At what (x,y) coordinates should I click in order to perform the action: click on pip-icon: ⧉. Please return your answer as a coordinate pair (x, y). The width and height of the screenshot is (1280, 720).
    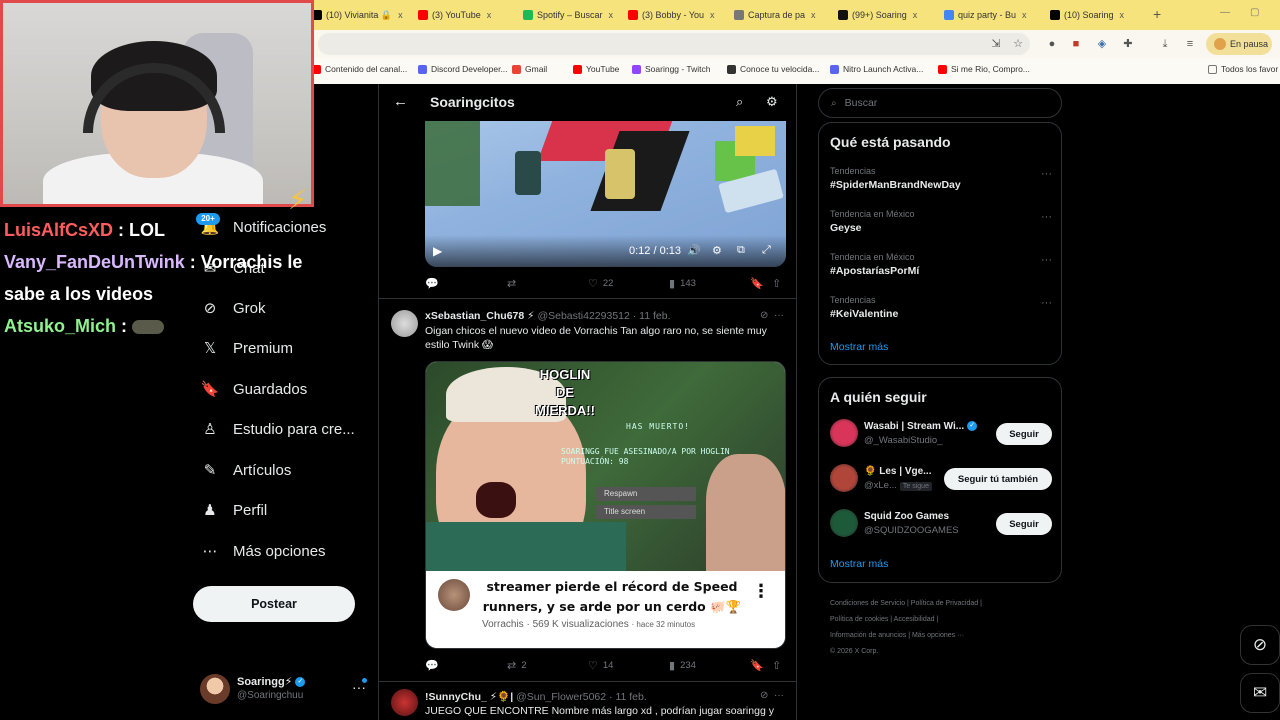
    Looking at the image, I should click on (741, 250).